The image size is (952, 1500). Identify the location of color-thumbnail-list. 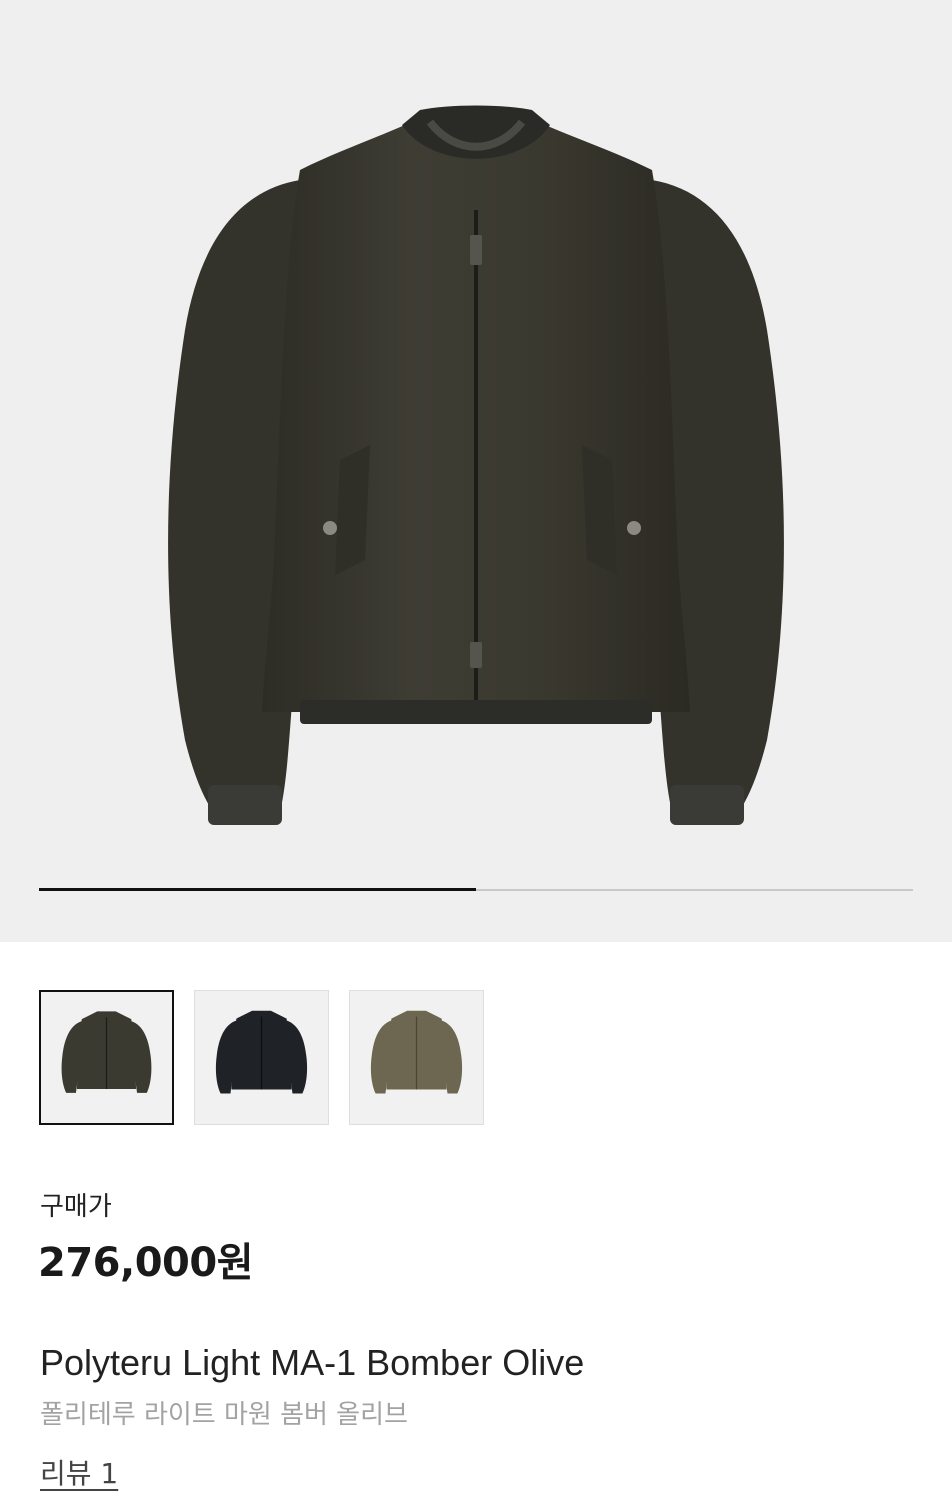
(261, 1057).